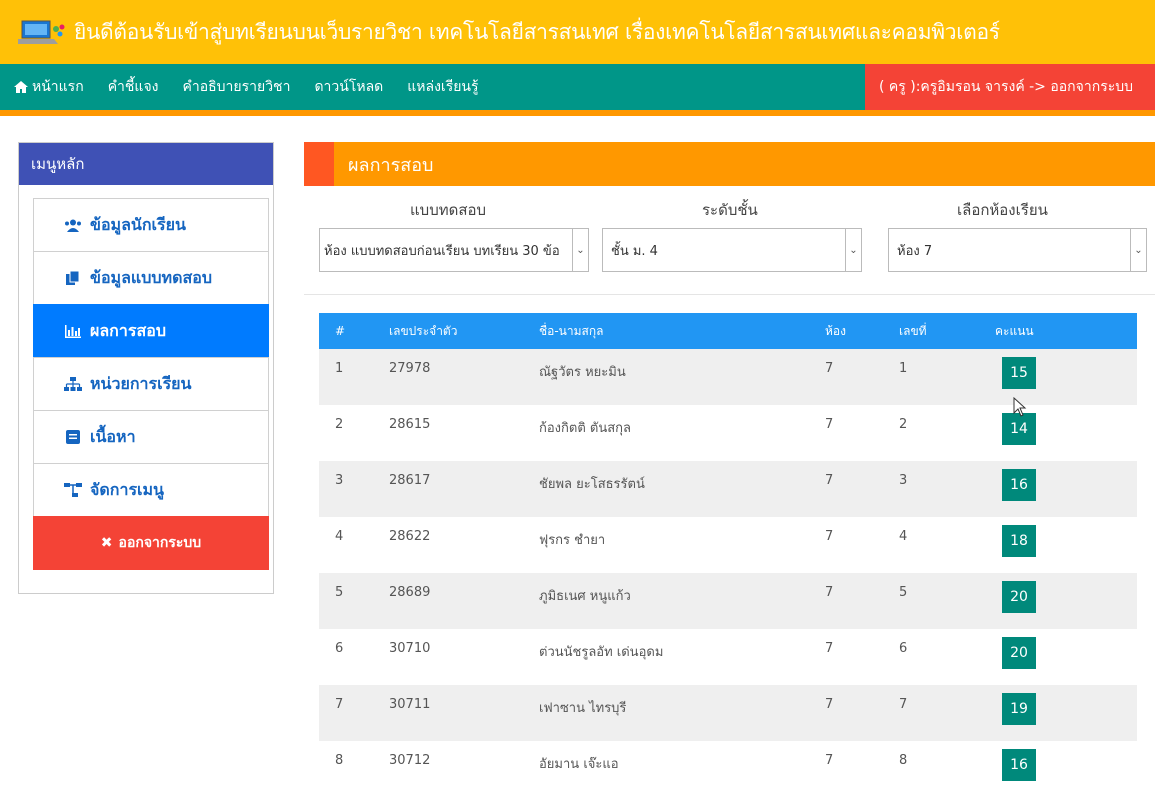 The image size is (1155, 797). I want to click on test-select: ห้อง แบบทดสอบก่อนเรียน บทเรียน 30 ข้อ ⌄, so click(454, 250).